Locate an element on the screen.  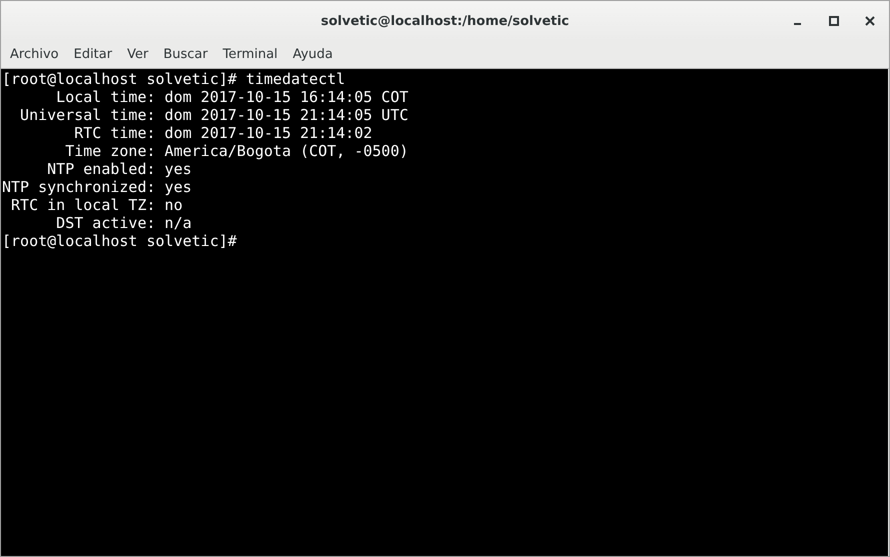
menu-item: Editar is located at coordinates (93, 54).